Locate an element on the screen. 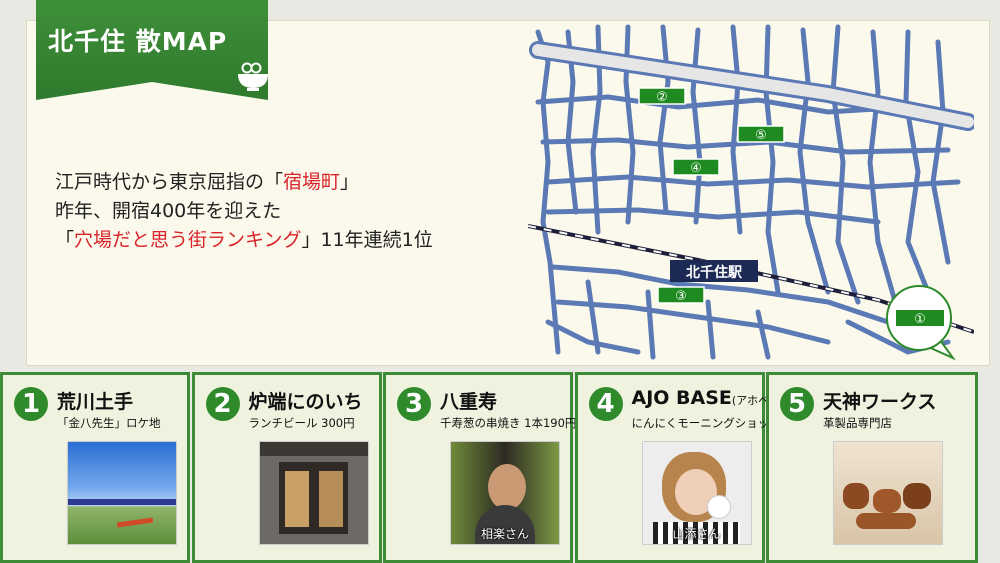 This screenshot has width=1000, height=563. spot-card-5: 5 天神ワークス 革製品専門店 is located at coordinates (872, 467).